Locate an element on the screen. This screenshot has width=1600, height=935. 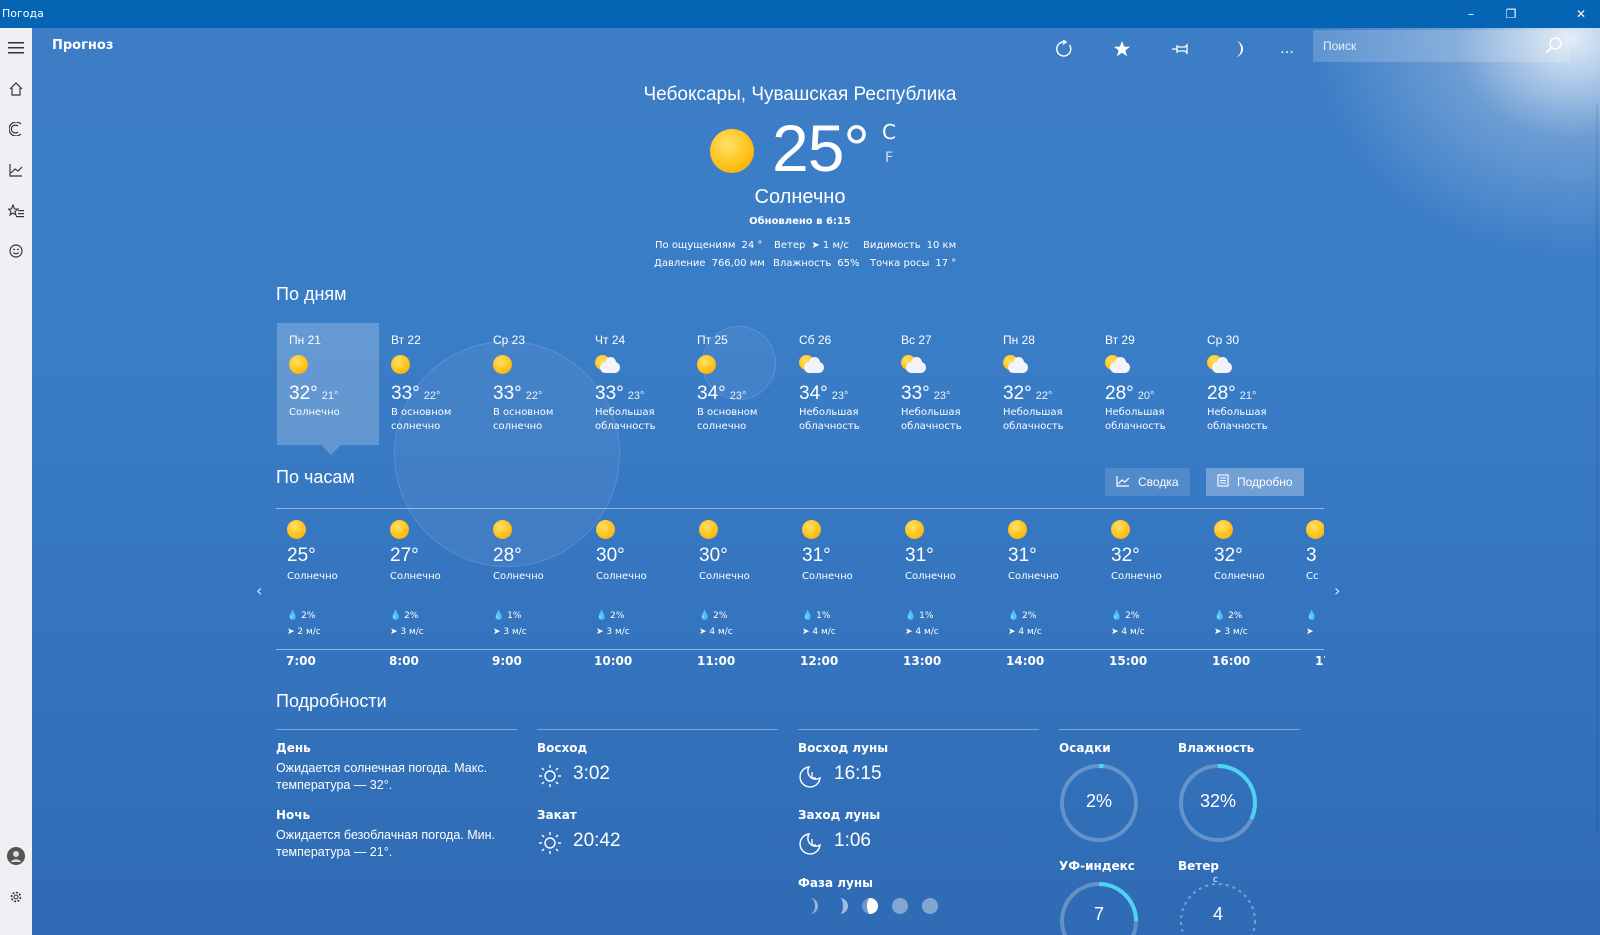
summary-label: Сводка is located at coordinates (1158, 482).